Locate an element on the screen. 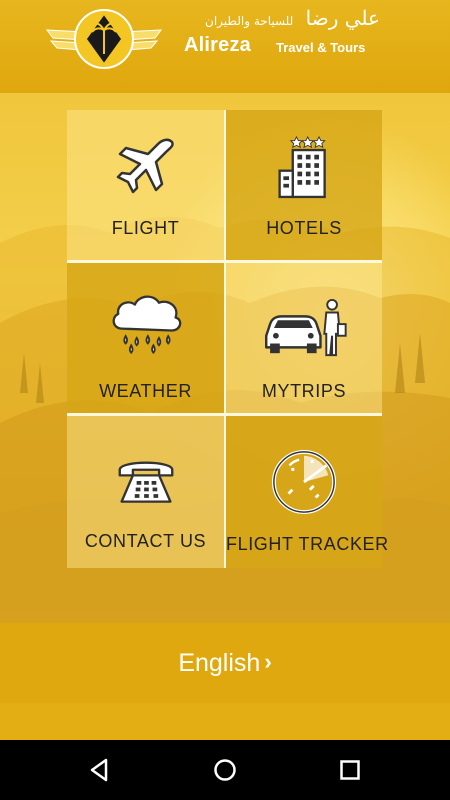 This screenshot has height=800, width=450. android-nav-bar is located at coordinates (225, 770).